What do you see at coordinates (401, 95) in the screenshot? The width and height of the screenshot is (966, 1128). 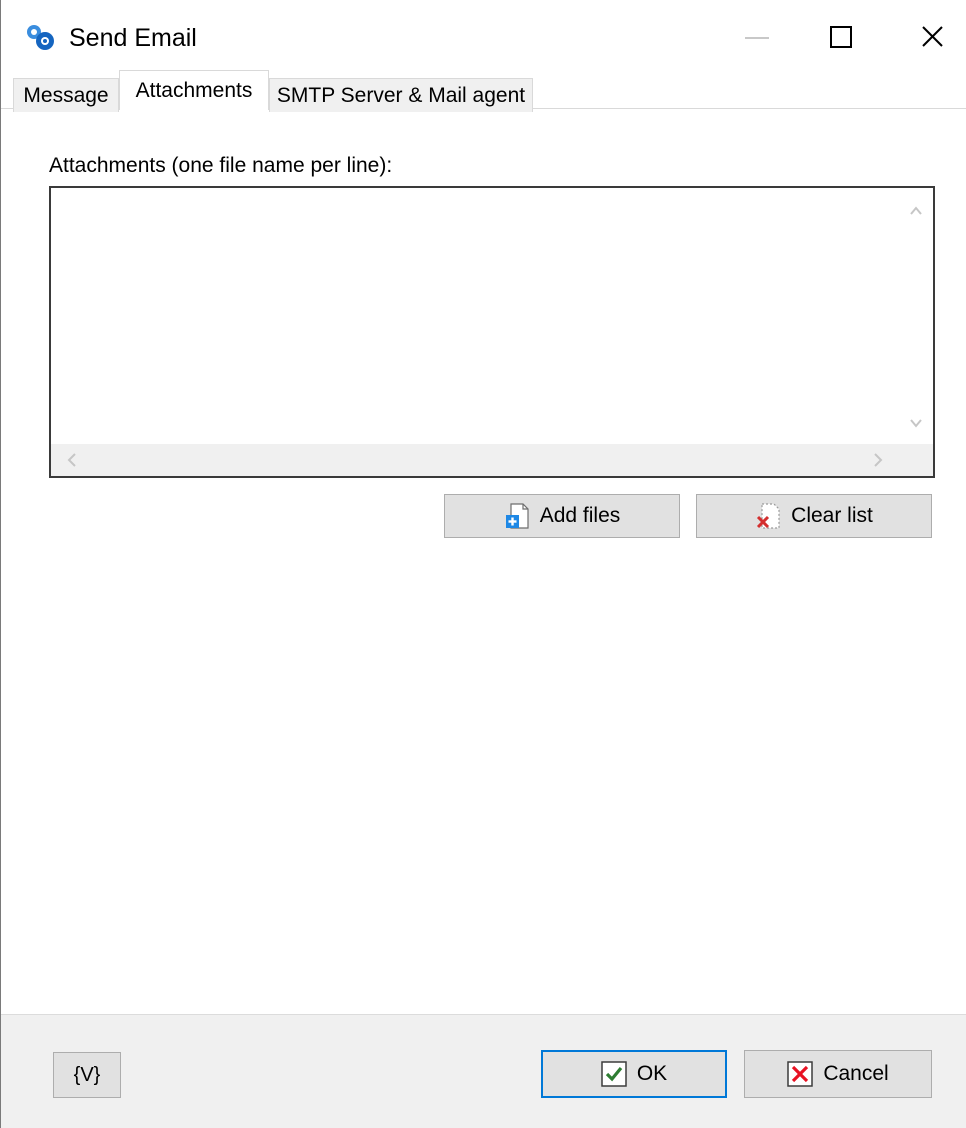 I see `tab-smtp-server: SMTP Server & Mail agent` at bounding box center [401, 95].